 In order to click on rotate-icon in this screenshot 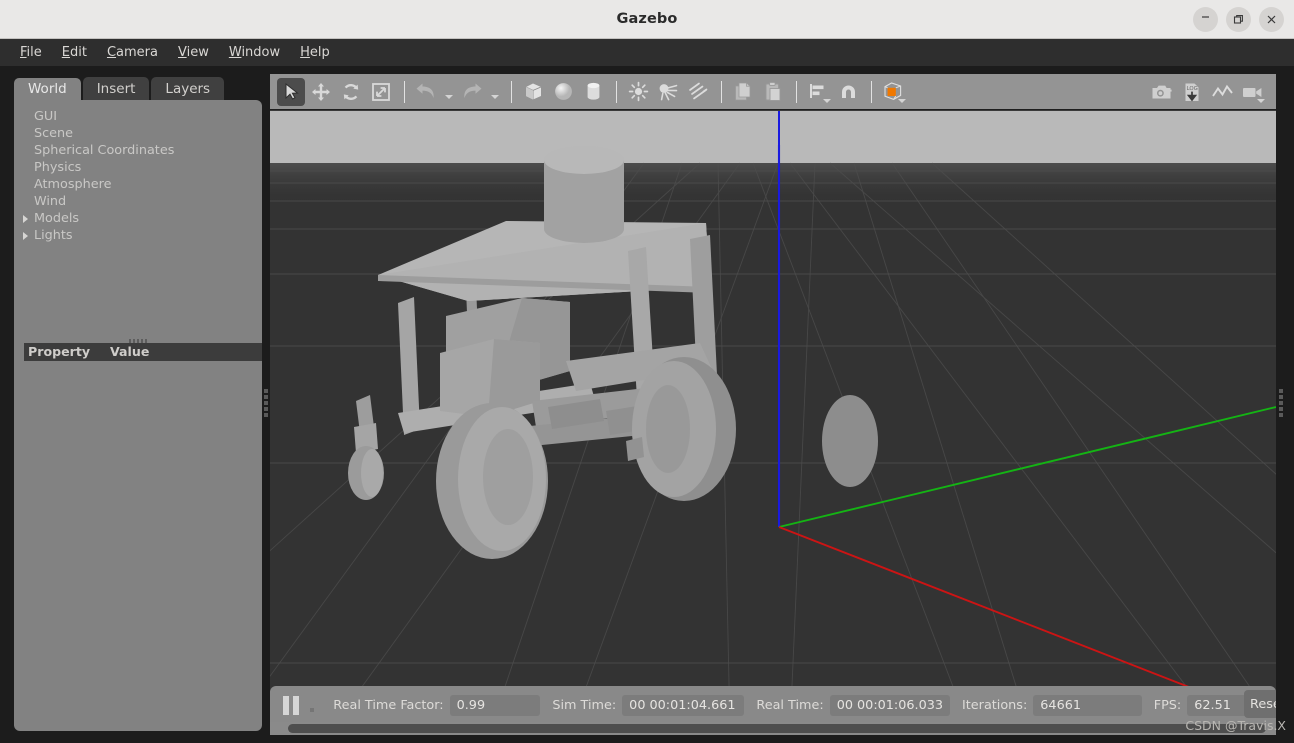, I will do `click(351, 92)`.